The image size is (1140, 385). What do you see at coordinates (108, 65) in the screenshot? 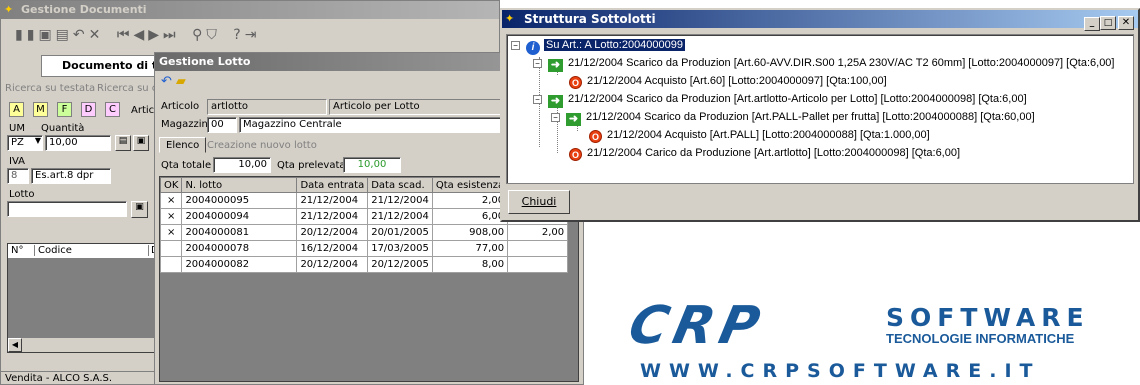
I see `doc-type-label: Documento di trasp` at bounding box center [108, 65].